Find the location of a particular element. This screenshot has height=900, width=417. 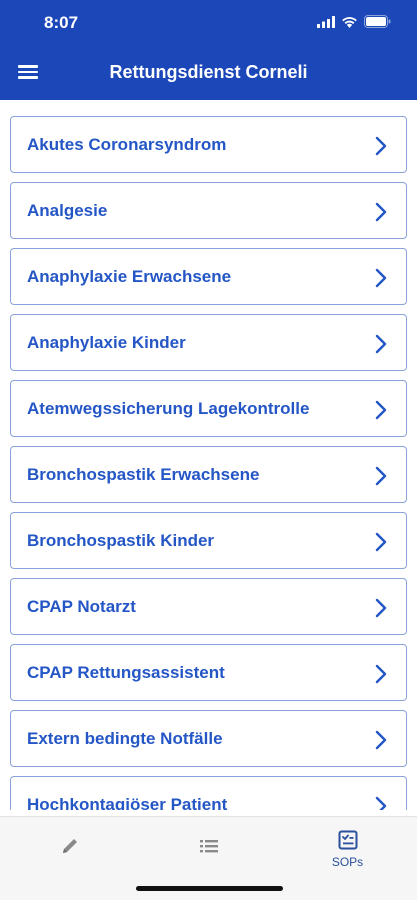

list-item-label: Akutes Coronarsyndrom is located at coordinates (127, 144).